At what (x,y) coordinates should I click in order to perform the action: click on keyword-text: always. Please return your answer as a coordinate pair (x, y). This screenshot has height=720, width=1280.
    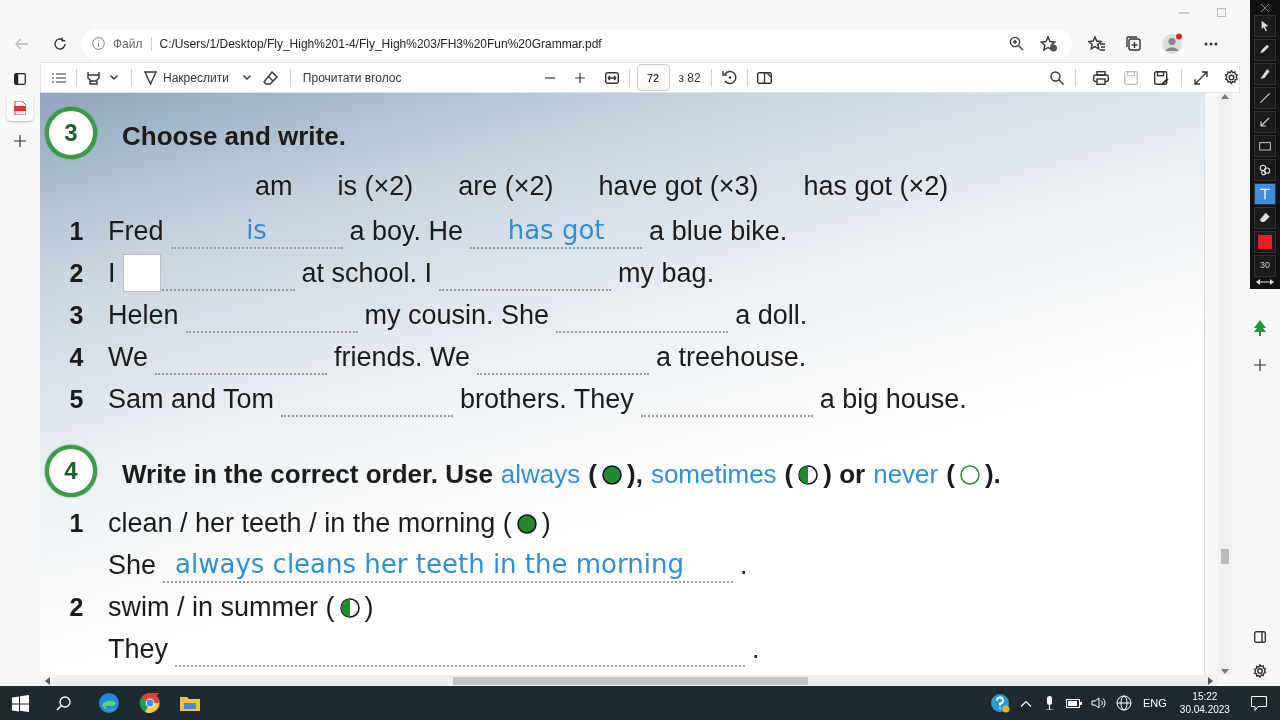
    Looking at the image, I should click on (540, 474).